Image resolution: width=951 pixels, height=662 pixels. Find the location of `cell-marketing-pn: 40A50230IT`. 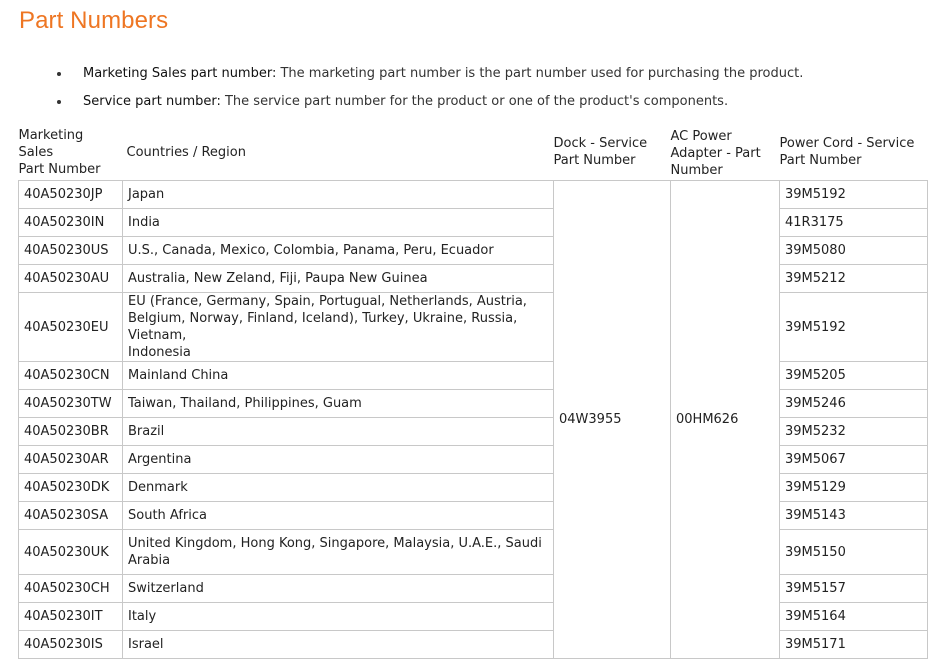

cell-marketing-pn: 40A50230IT is located at coordinates (70, 616).